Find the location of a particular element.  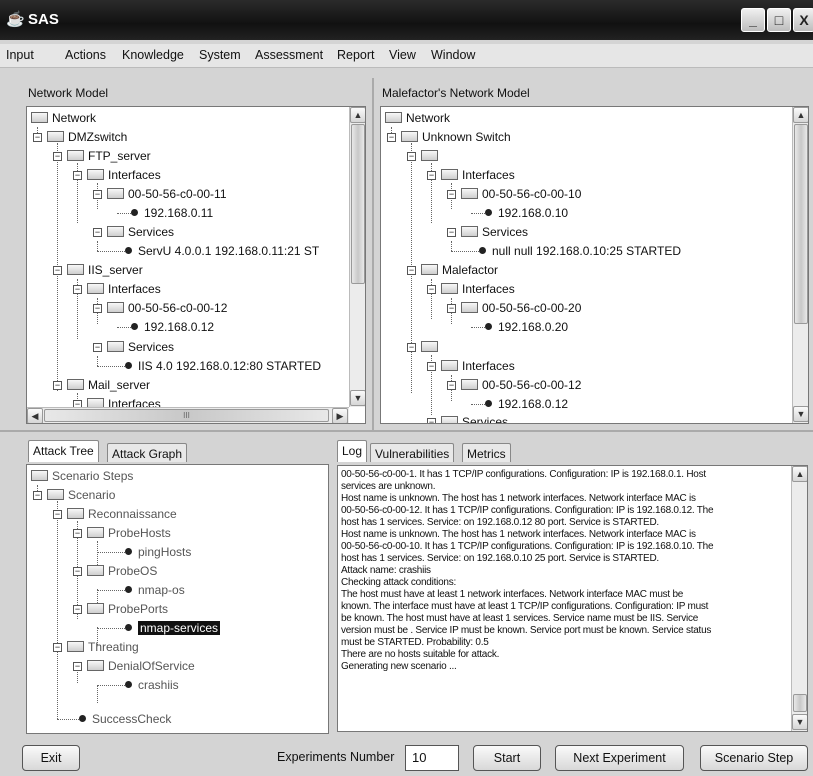

tree-node-mail-server: Mail_server is located at coordinates (108, 385).